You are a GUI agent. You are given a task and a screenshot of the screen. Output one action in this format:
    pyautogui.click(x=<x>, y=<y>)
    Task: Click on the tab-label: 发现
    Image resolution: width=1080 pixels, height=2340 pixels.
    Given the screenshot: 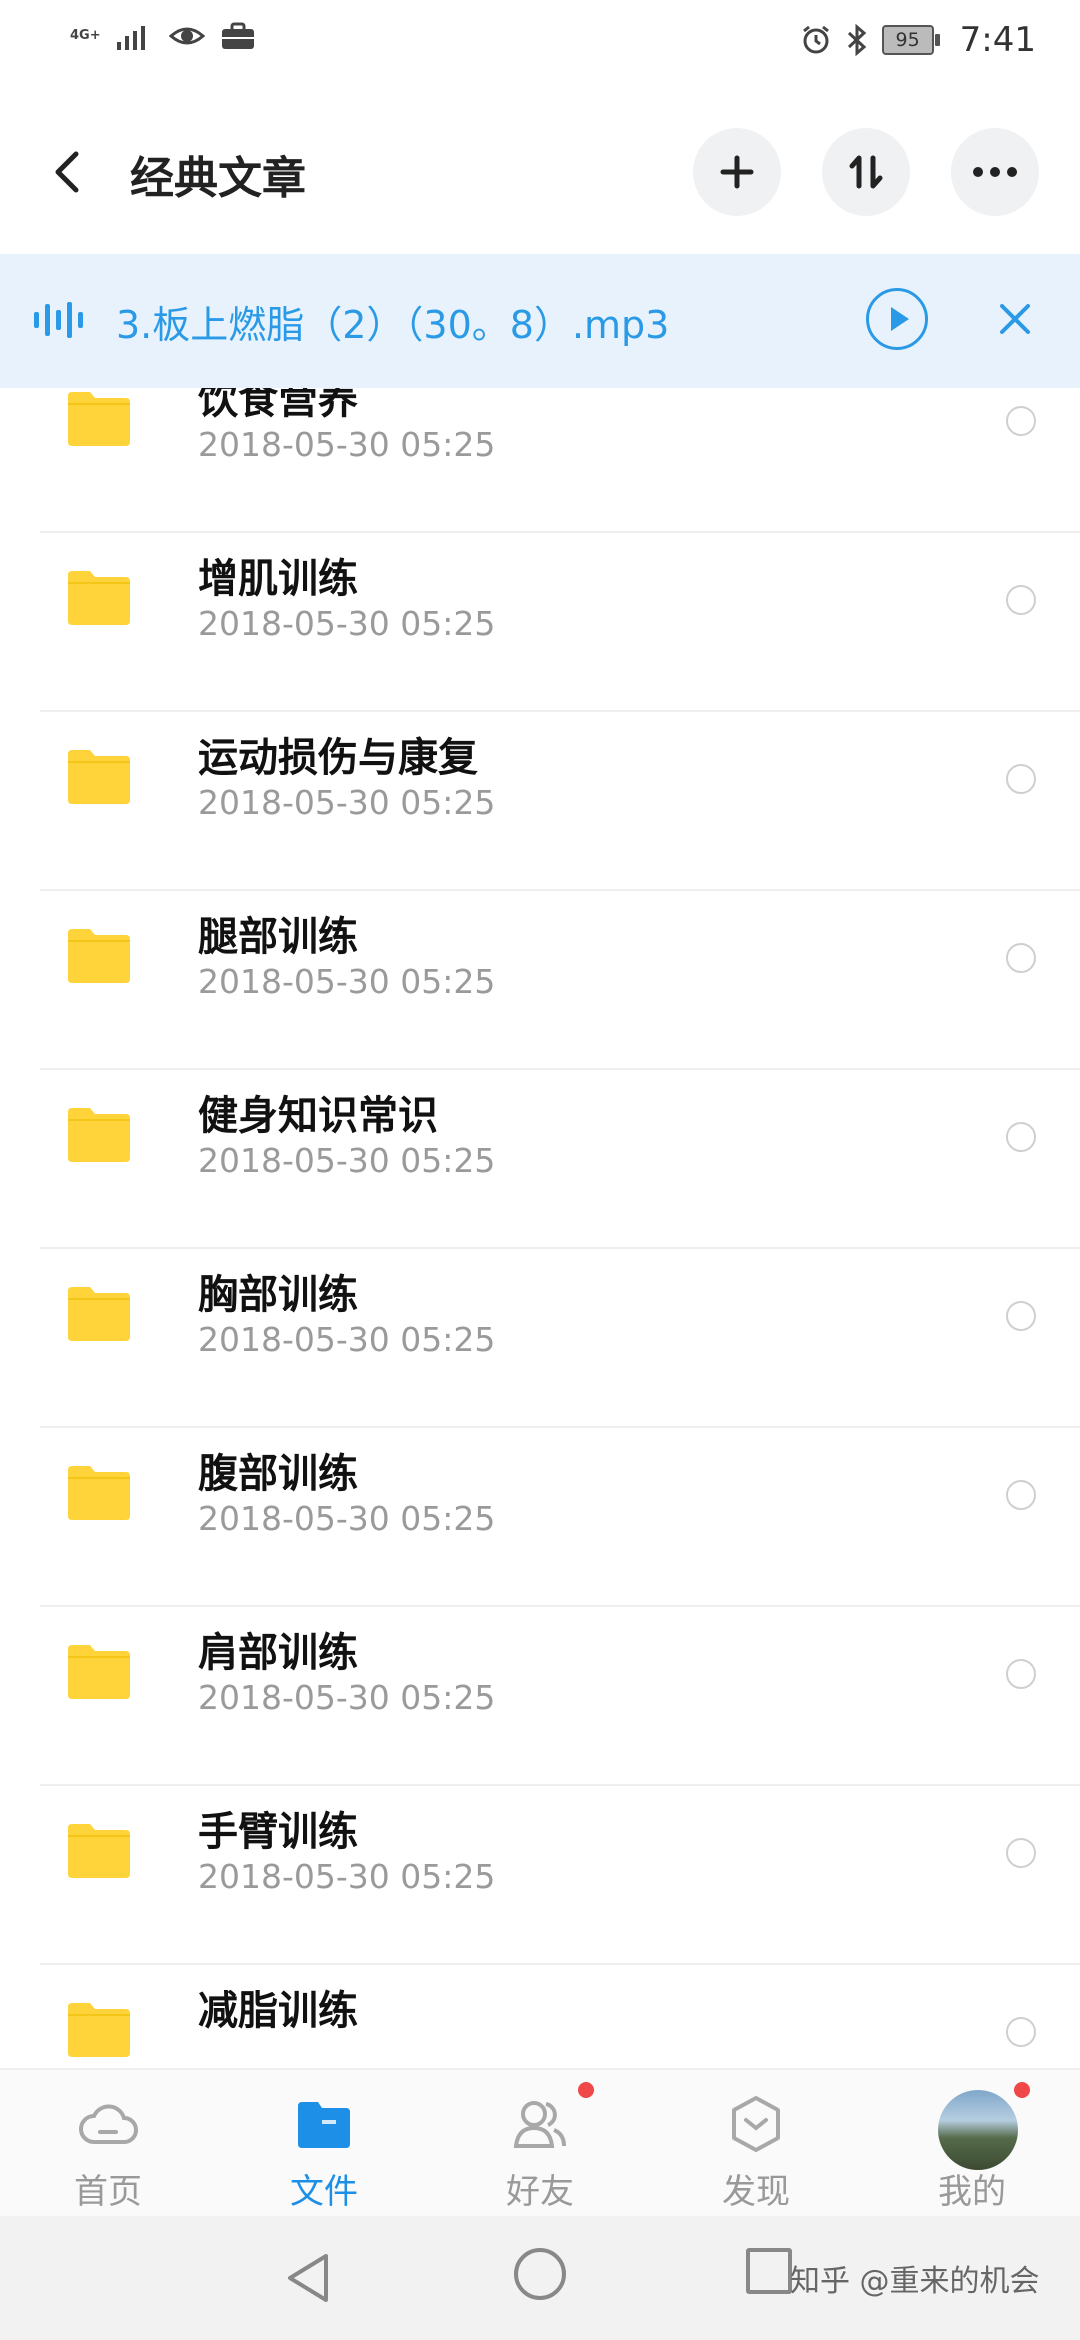 What is the action you would take?
    pyautogui.click(x=756, y=2192)
    